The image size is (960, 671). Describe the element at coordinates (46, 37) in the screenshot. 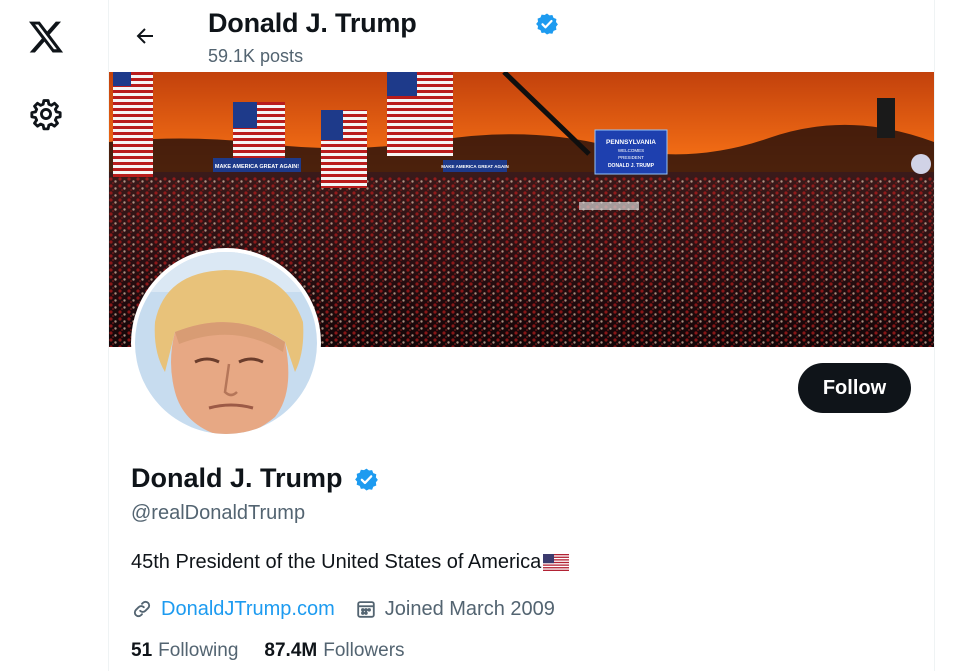

I see `x-logo-icon` at that location.